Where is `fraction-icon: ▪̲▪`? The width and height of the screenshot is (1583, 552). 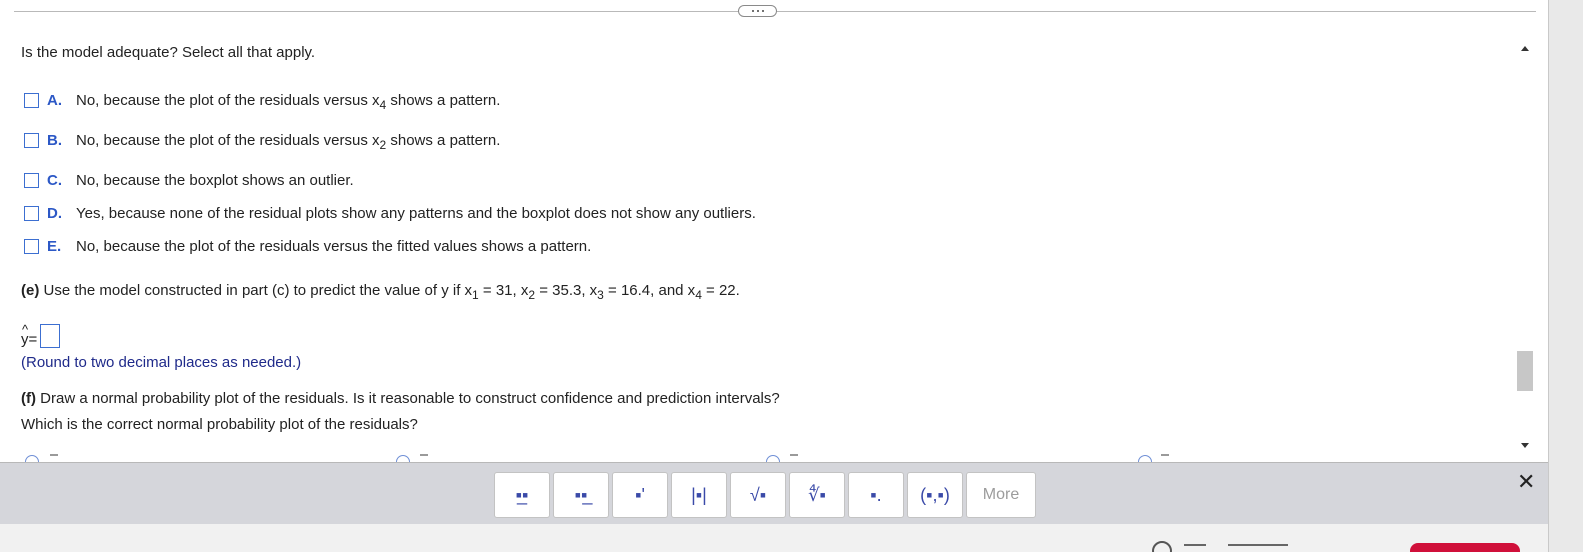 fraction-icon: ▪̲▪ is located at coordinates (522, 494).